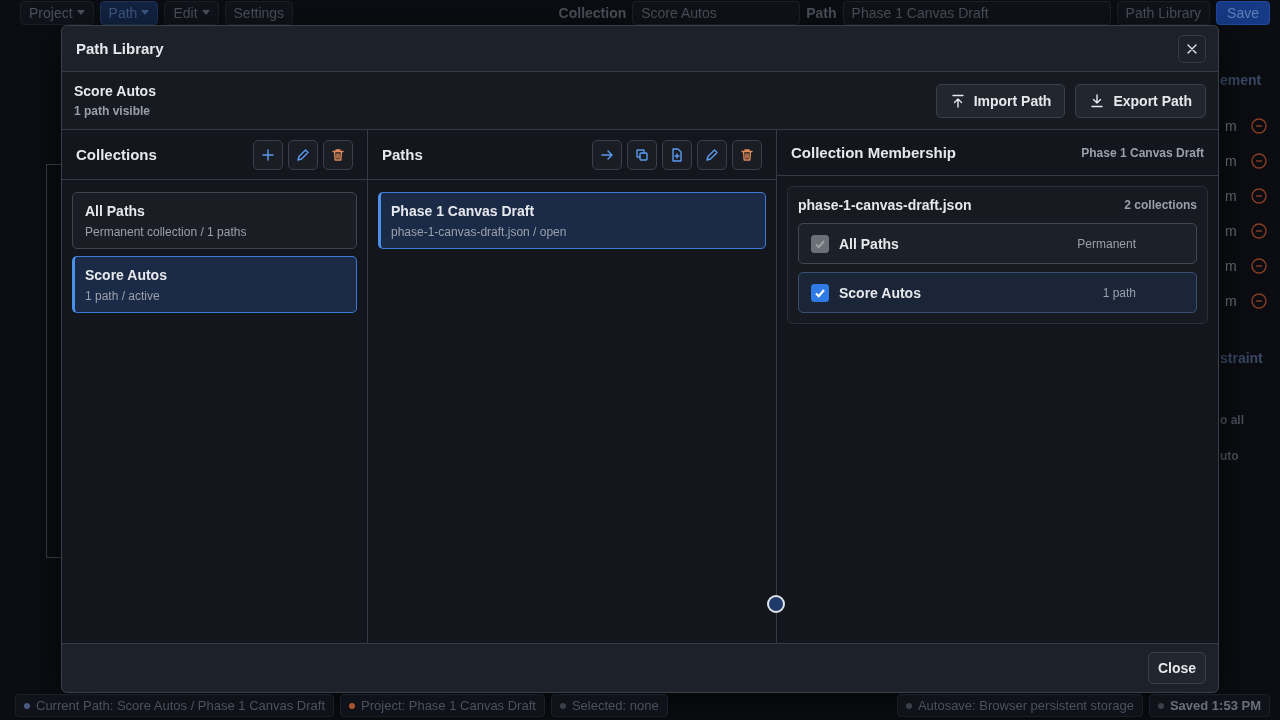 The image size is (1280, 720). Describe the element at coordinates (1140, 100) in the screenshot. I see `export-button: Export Path` at that location.